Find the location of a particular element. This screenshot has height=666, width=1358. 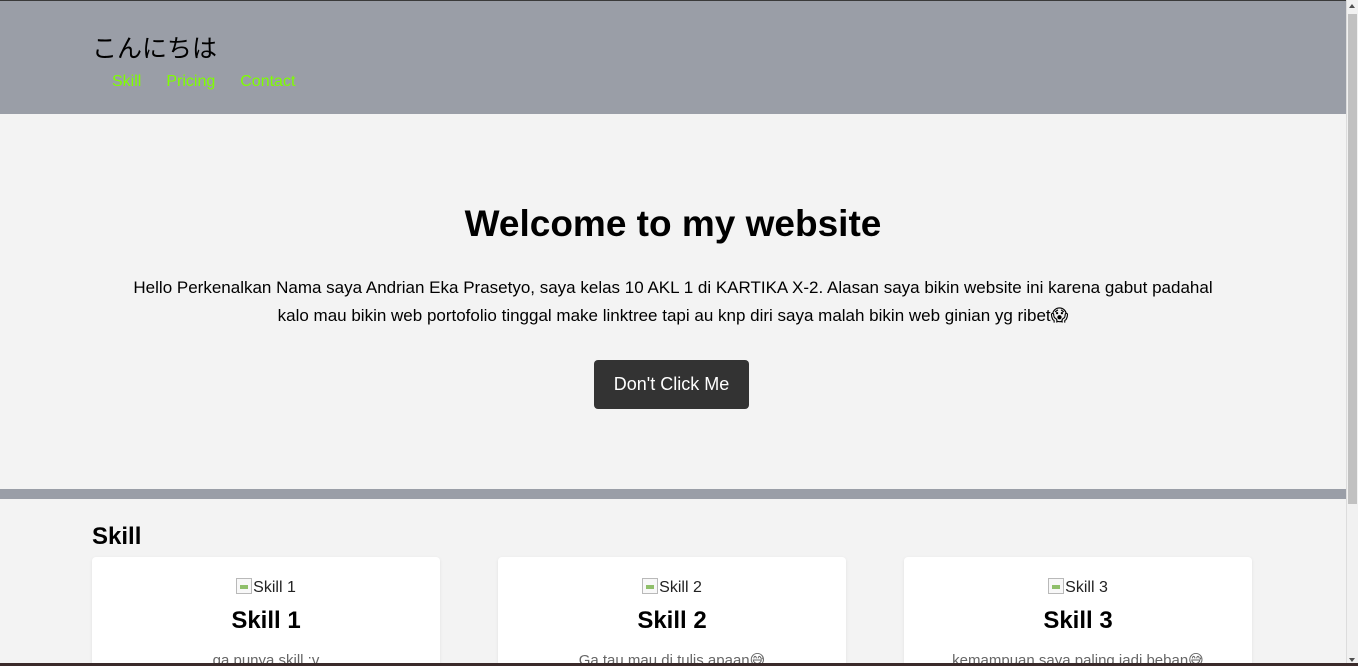

scrollbar-thumb is located at coordinates (1352, 259).